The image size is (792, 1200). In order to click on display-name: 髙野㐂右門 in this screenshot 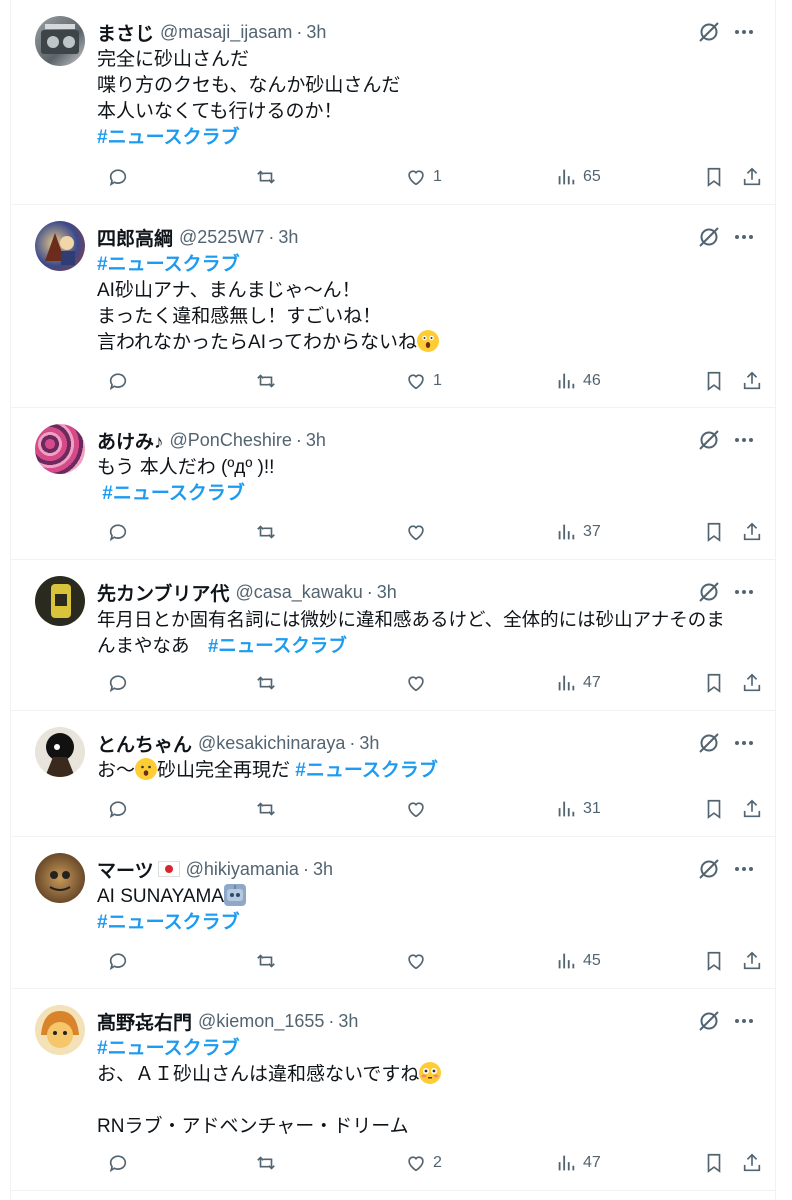, I will do `click(144, 1021)`.